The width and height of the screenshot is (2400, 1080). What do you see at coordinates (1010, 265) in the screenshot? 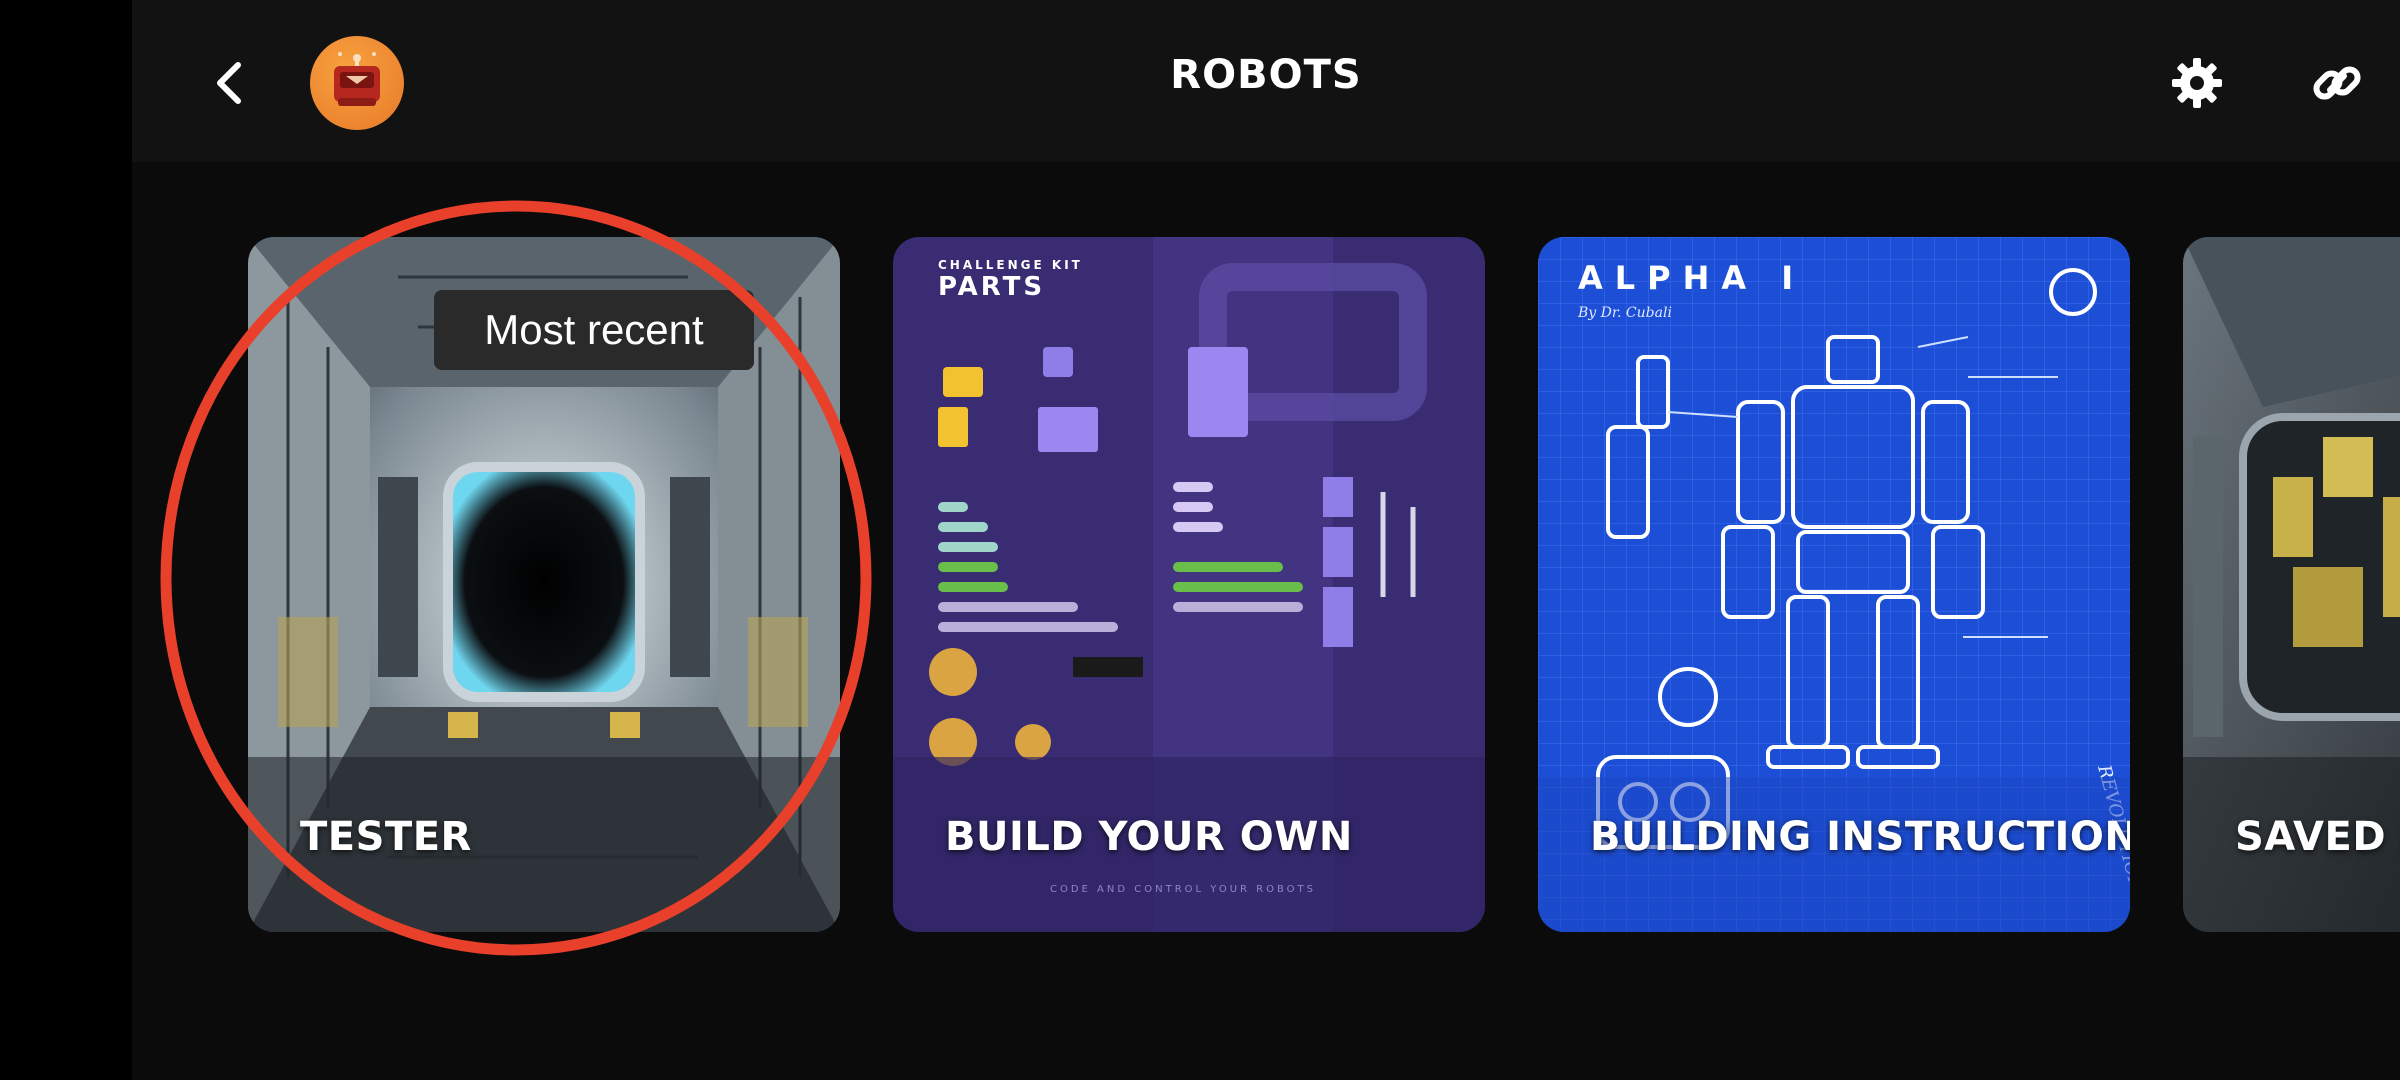
I see `parts-art-kicker: CHALLENGE KIT` at bounding box center [1010, 265].